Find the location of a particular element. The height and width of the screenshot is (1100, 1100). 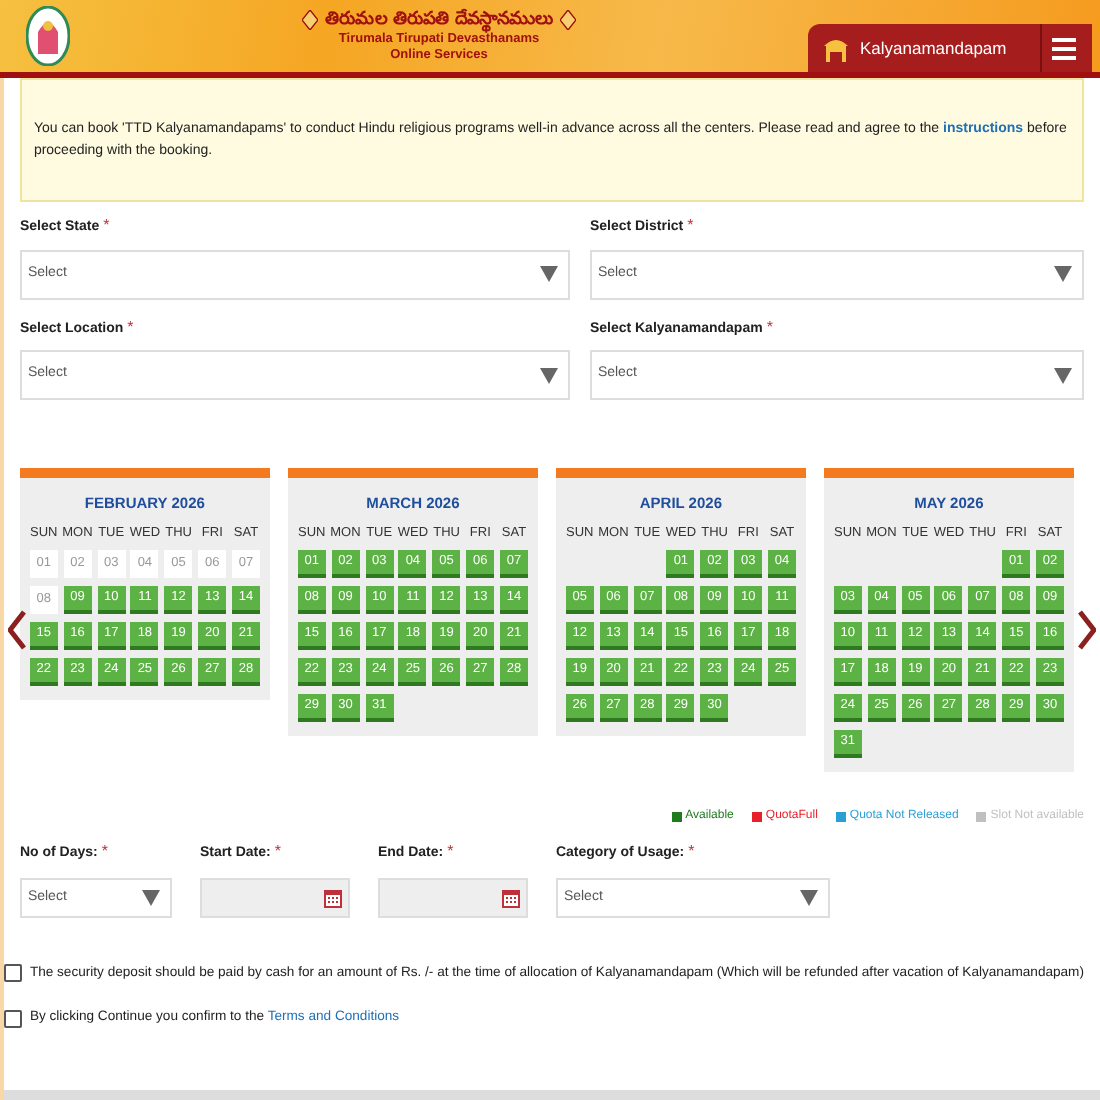

temple-logo is located at coordinates (48, 36).